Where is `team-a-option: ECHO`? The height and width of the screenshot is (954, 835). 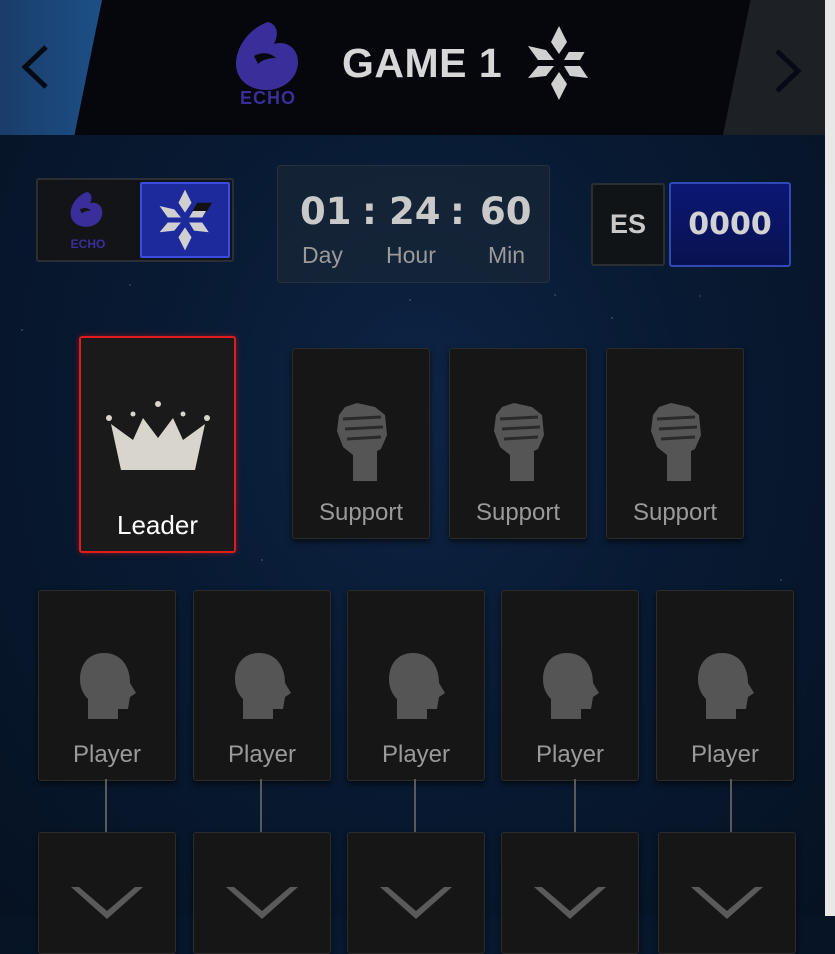
team-a-option: ECHO is located at coordinates (88, 220).